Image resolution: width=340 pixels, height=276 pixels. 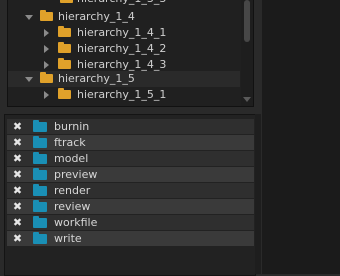 What do you see at coordinates (130, 222) in the screenshot?
I see `list-item: ✖ workfile` at bounding box center [130, 222].